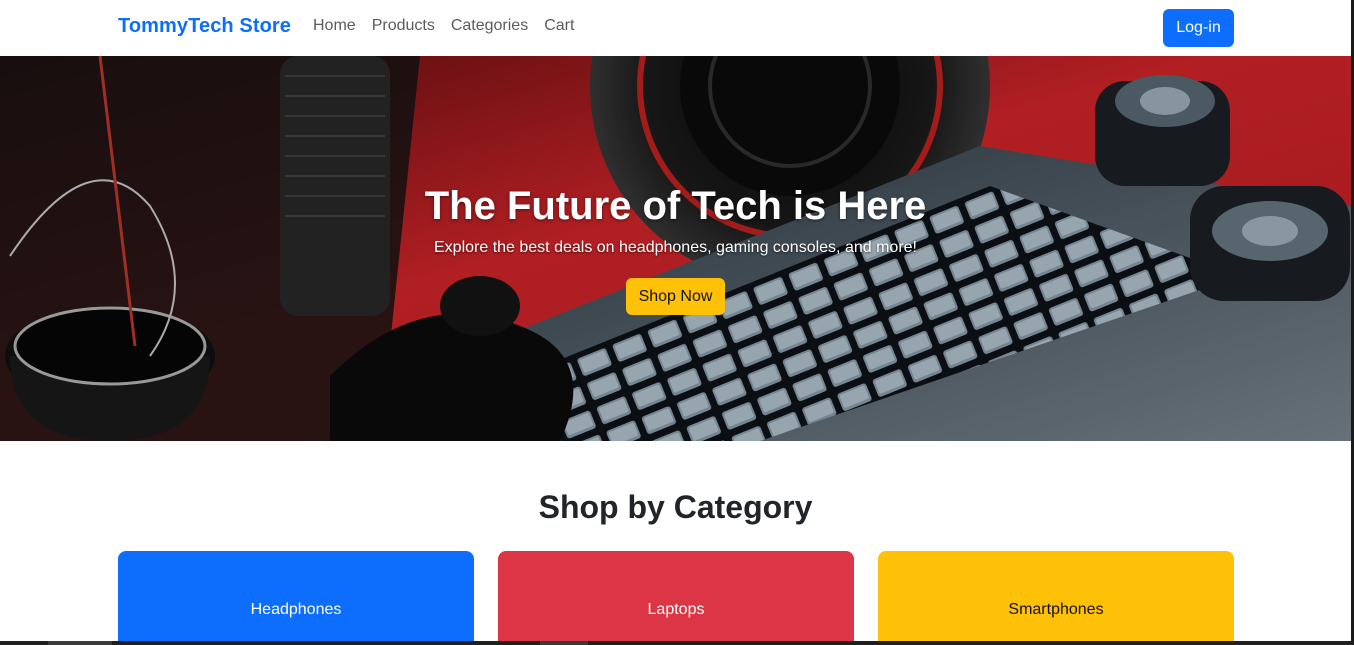  I want to click on nav-link-categories: Categories, so click(489, 26).